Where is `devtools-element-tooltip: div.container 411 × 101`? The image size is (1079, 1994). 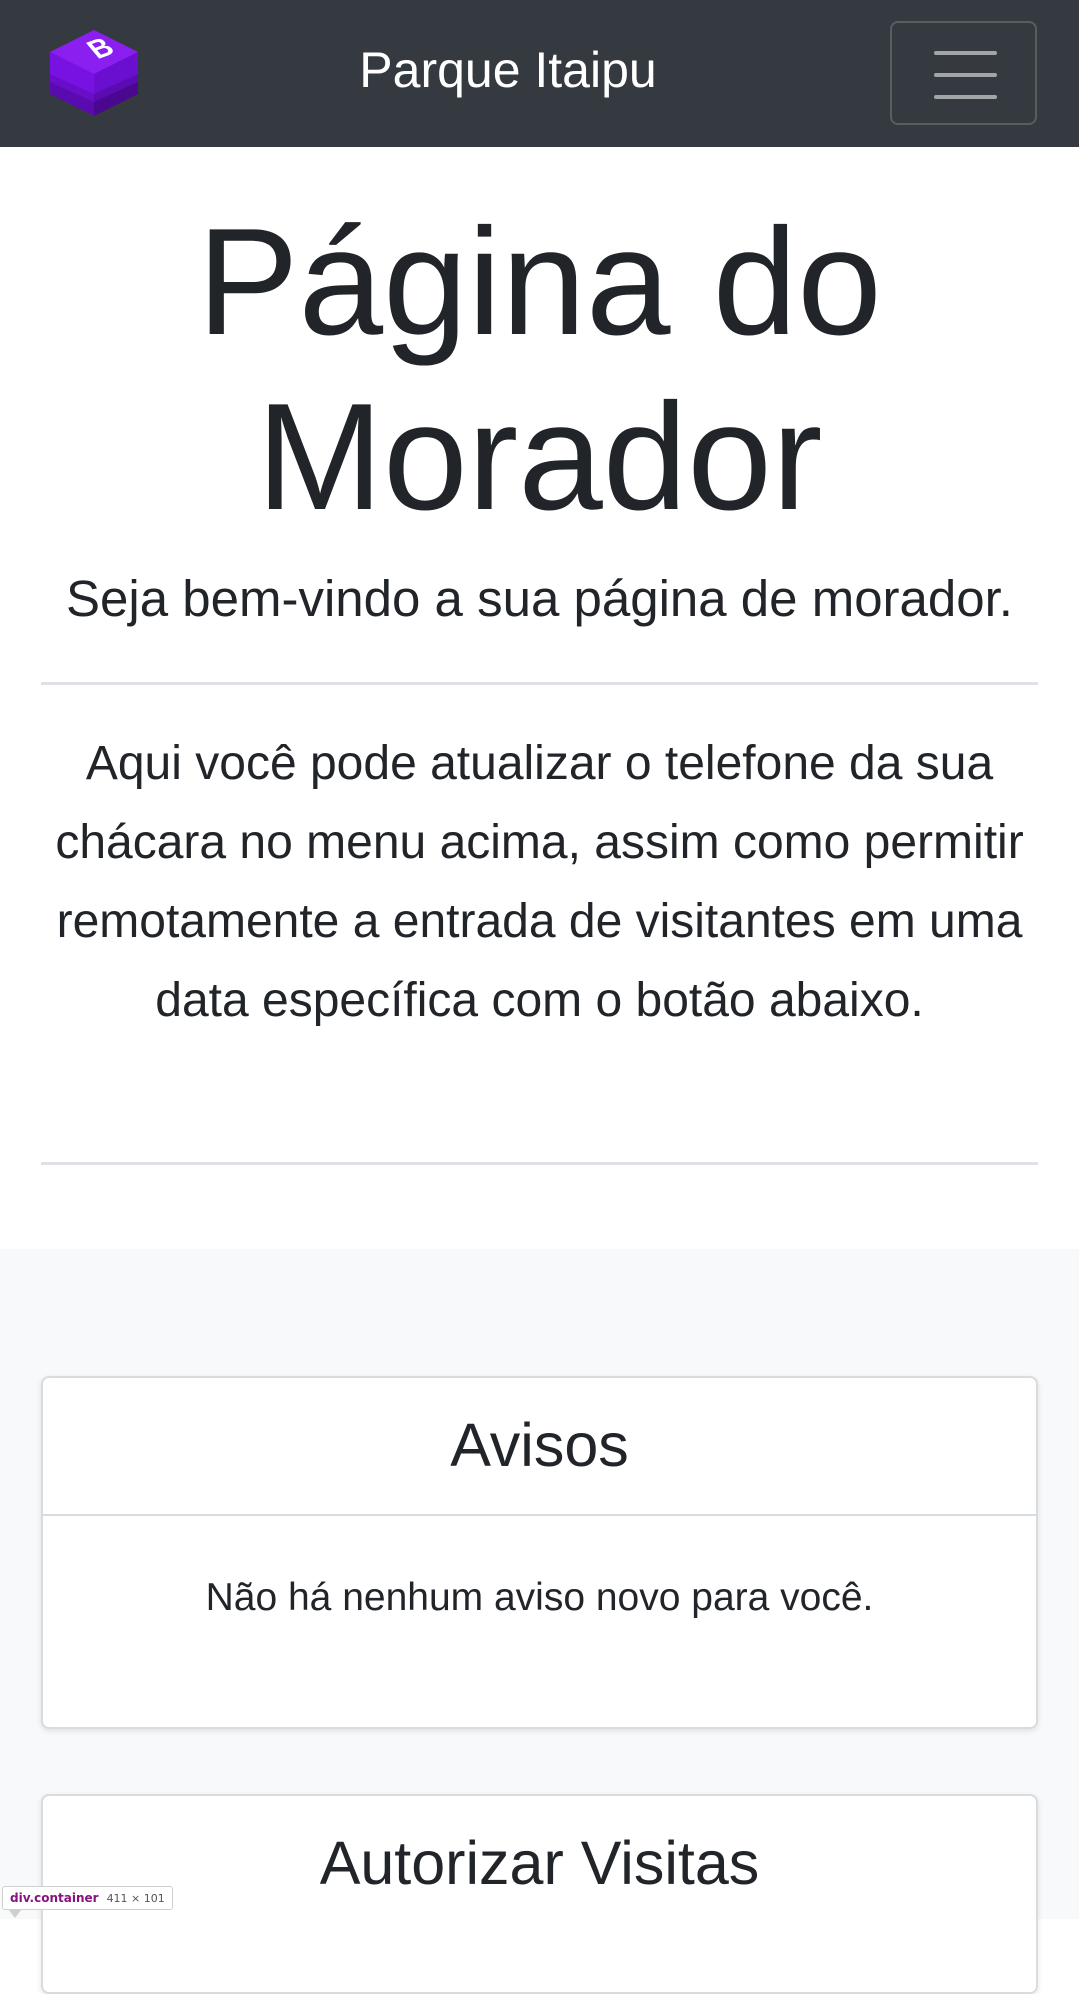
devtools-element-tooltip: div.container 411 × 101 is located at coordinates (87, 1898).